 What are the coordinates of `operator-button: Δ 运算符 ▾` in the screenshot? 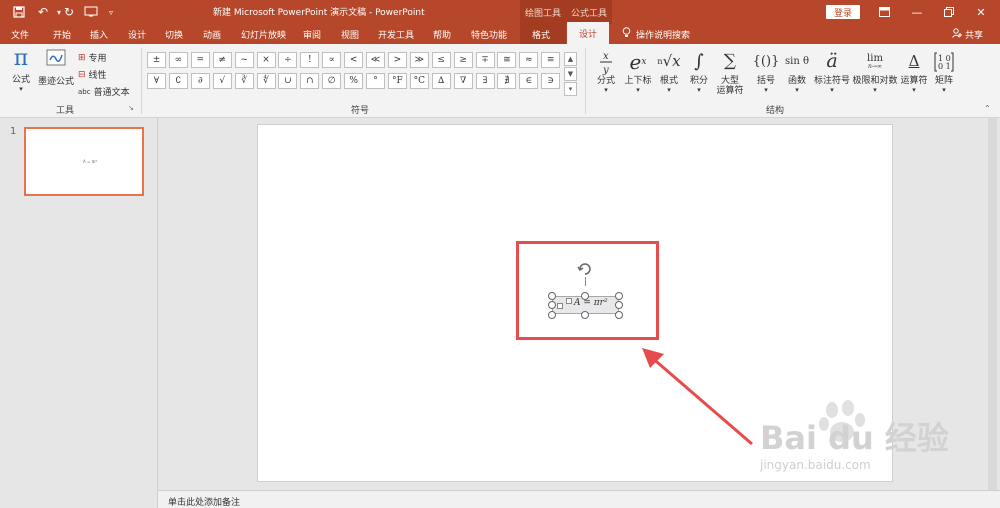 It's located at (914, 71).